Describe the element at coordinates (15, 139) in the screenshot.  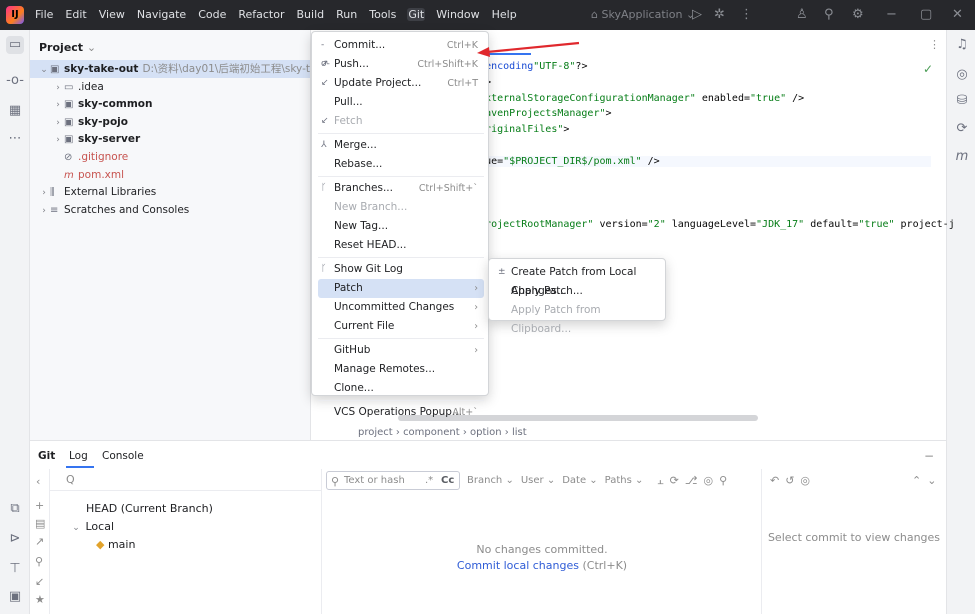
I see `more-tools-icon: ⋯` at that location.